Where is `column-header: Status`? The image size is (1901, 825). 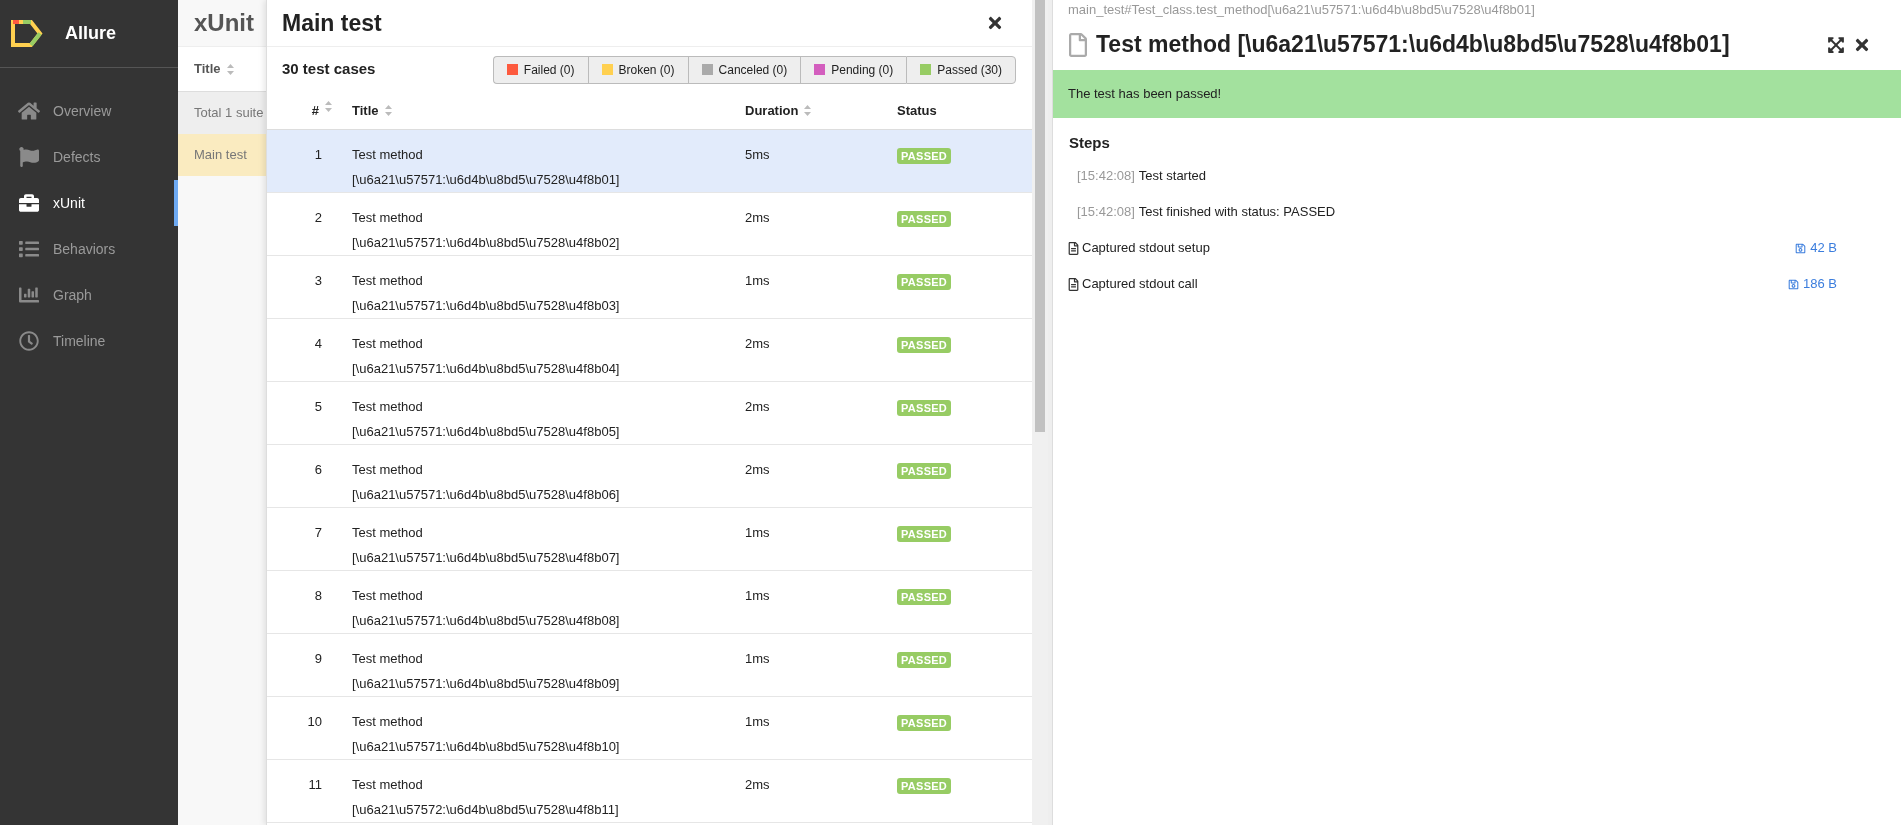 column-header: Status is located at coordinates (917, 110).